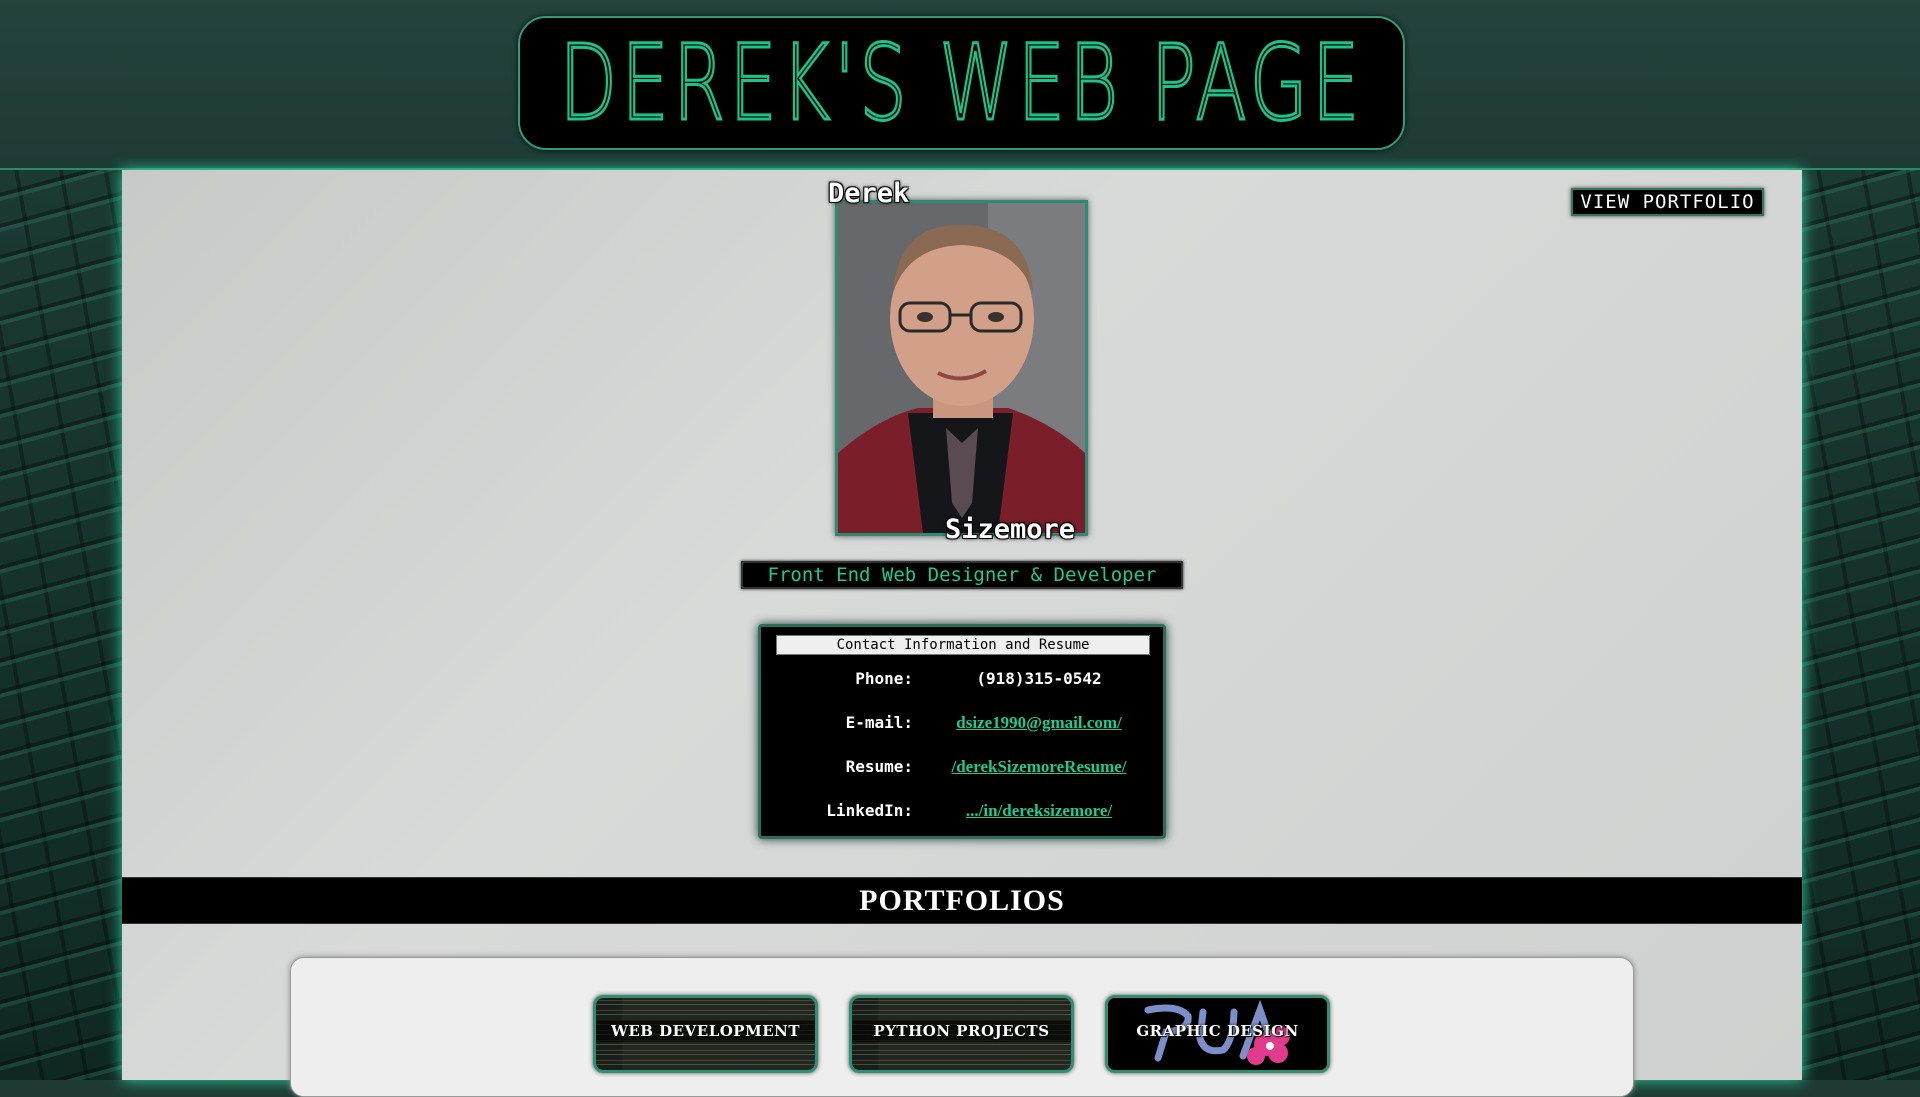 This screenshot has height=1097, width=1920. I want to click on last-name: Sizemore, so click(1010, 529).